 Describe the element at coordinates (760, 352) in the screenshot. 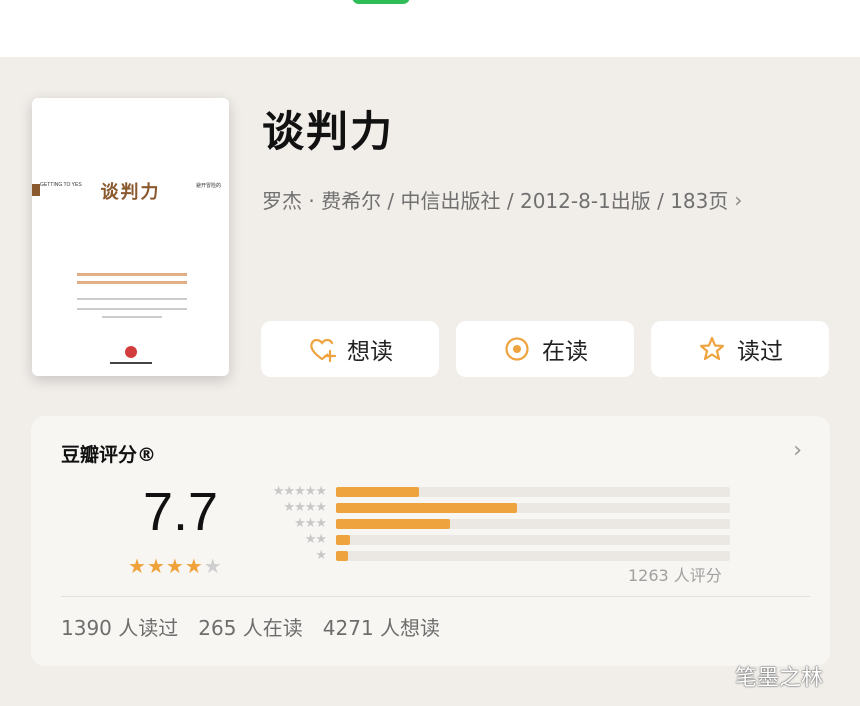

I see `have-read-label: 读过` at that location.